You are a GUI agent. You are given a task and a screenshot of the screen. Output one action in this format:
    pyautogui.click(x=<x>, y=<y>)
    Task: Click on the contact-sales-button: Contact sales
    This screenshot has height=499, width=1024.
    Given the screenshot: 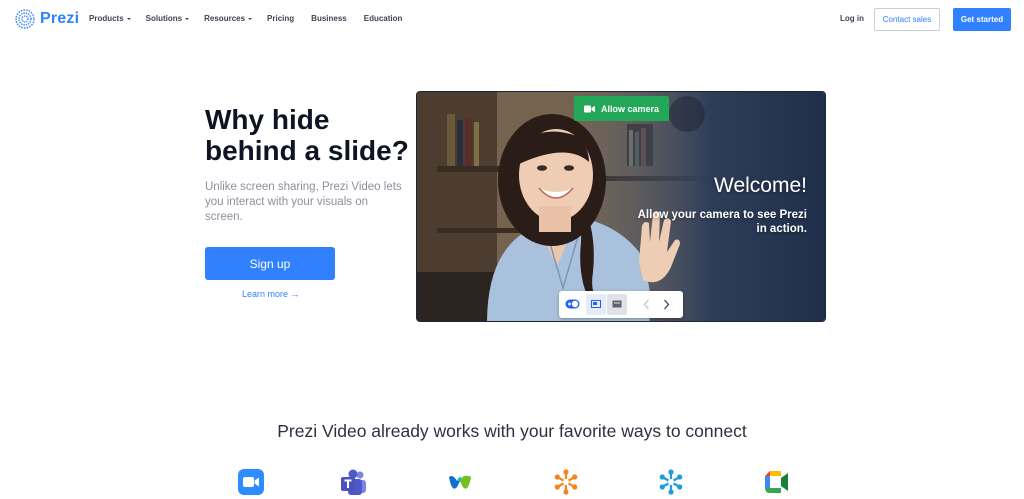 What is the action you would take?
    pyautogui.click(x=907, y=19)
    